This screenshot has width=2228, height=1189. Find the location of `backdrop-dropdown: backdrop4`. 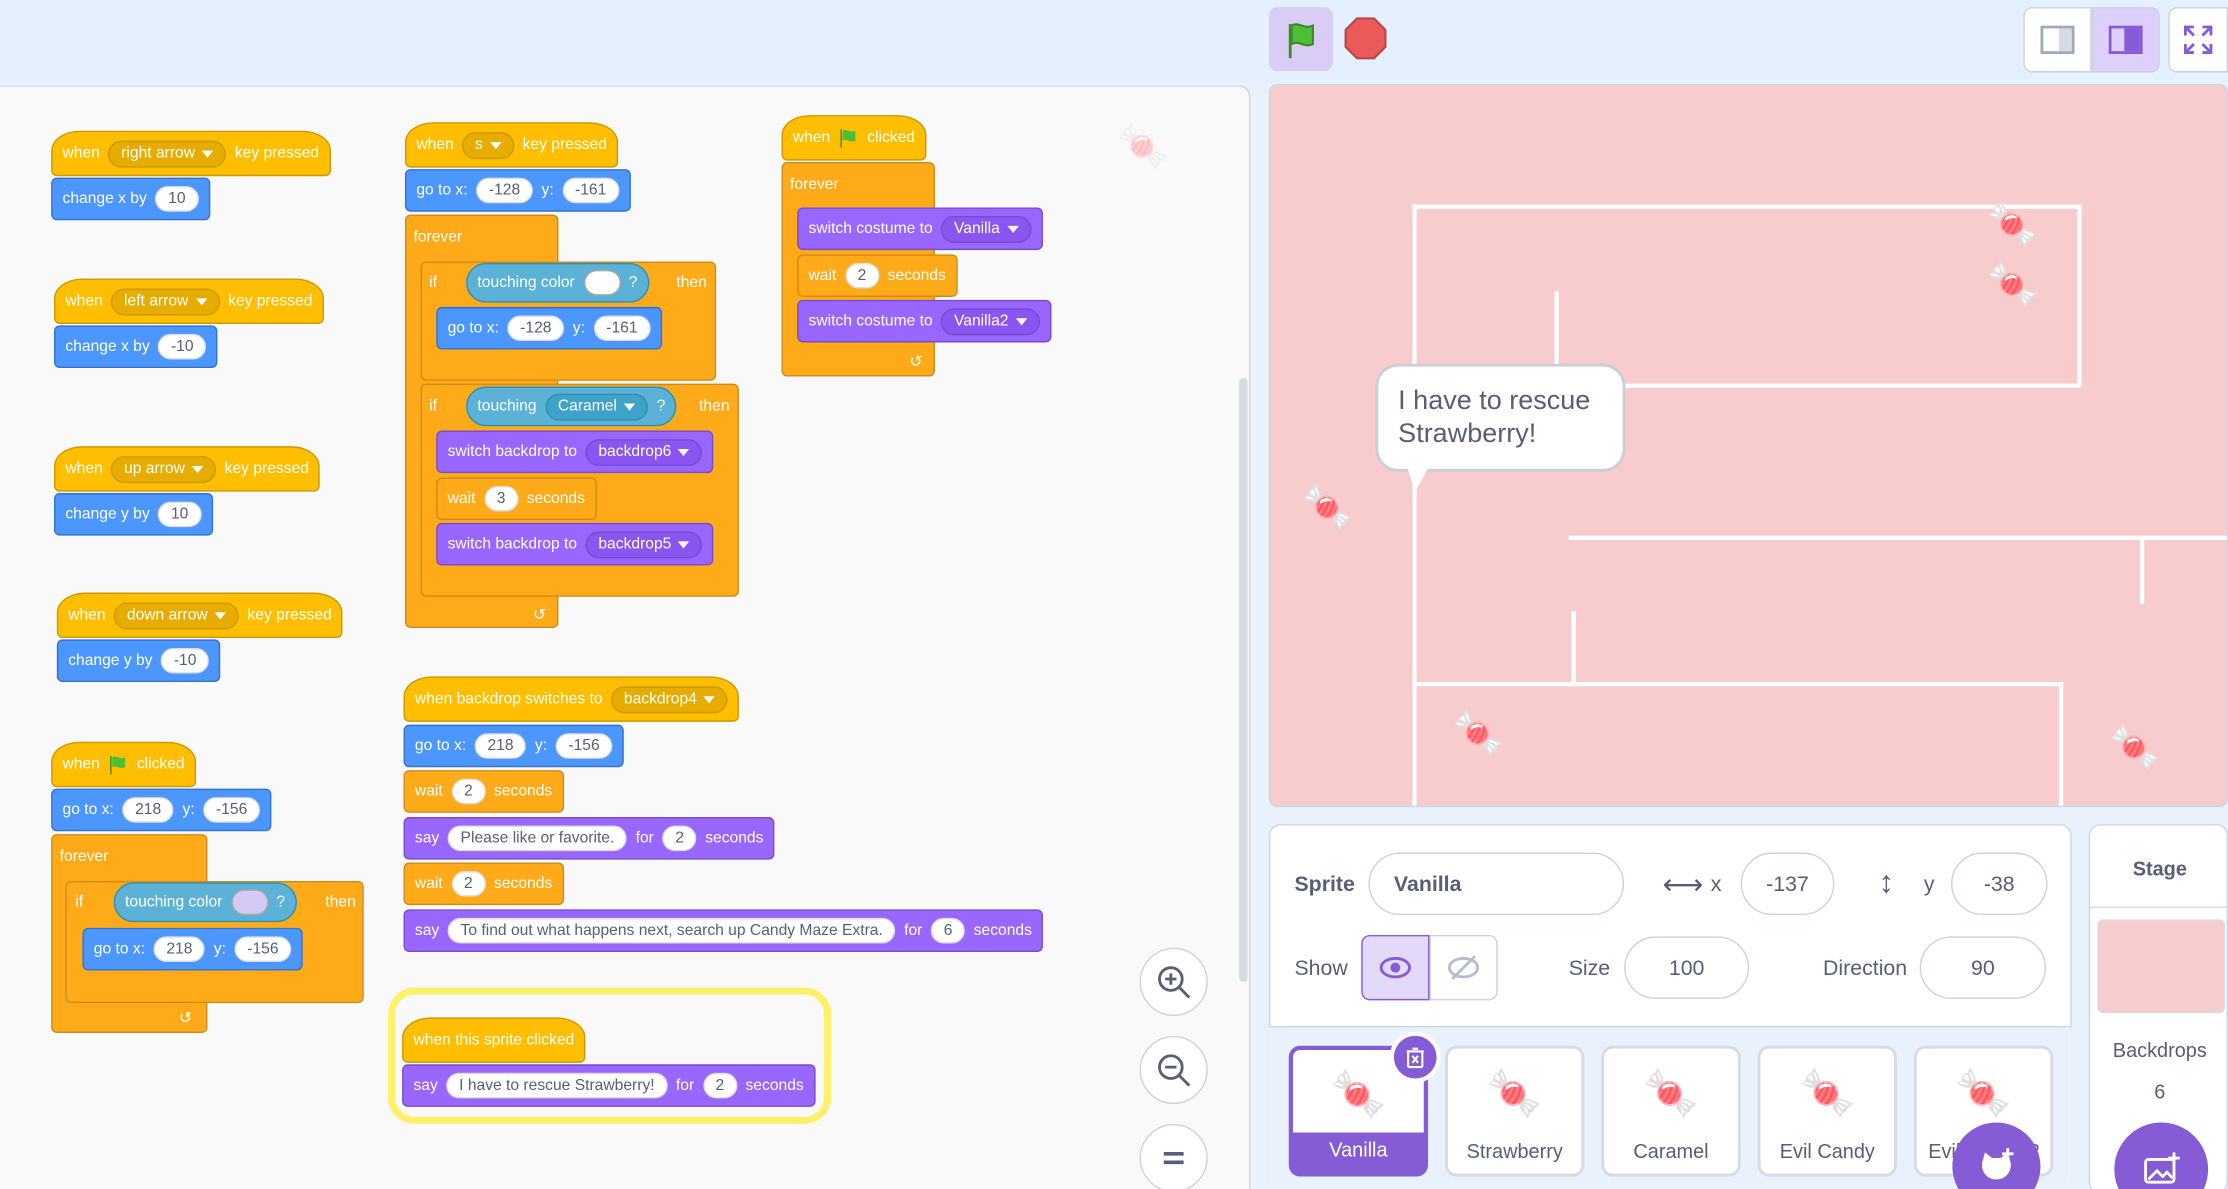

backdrop-dropdown: backdrop4 is located at coordinates (670, 699).